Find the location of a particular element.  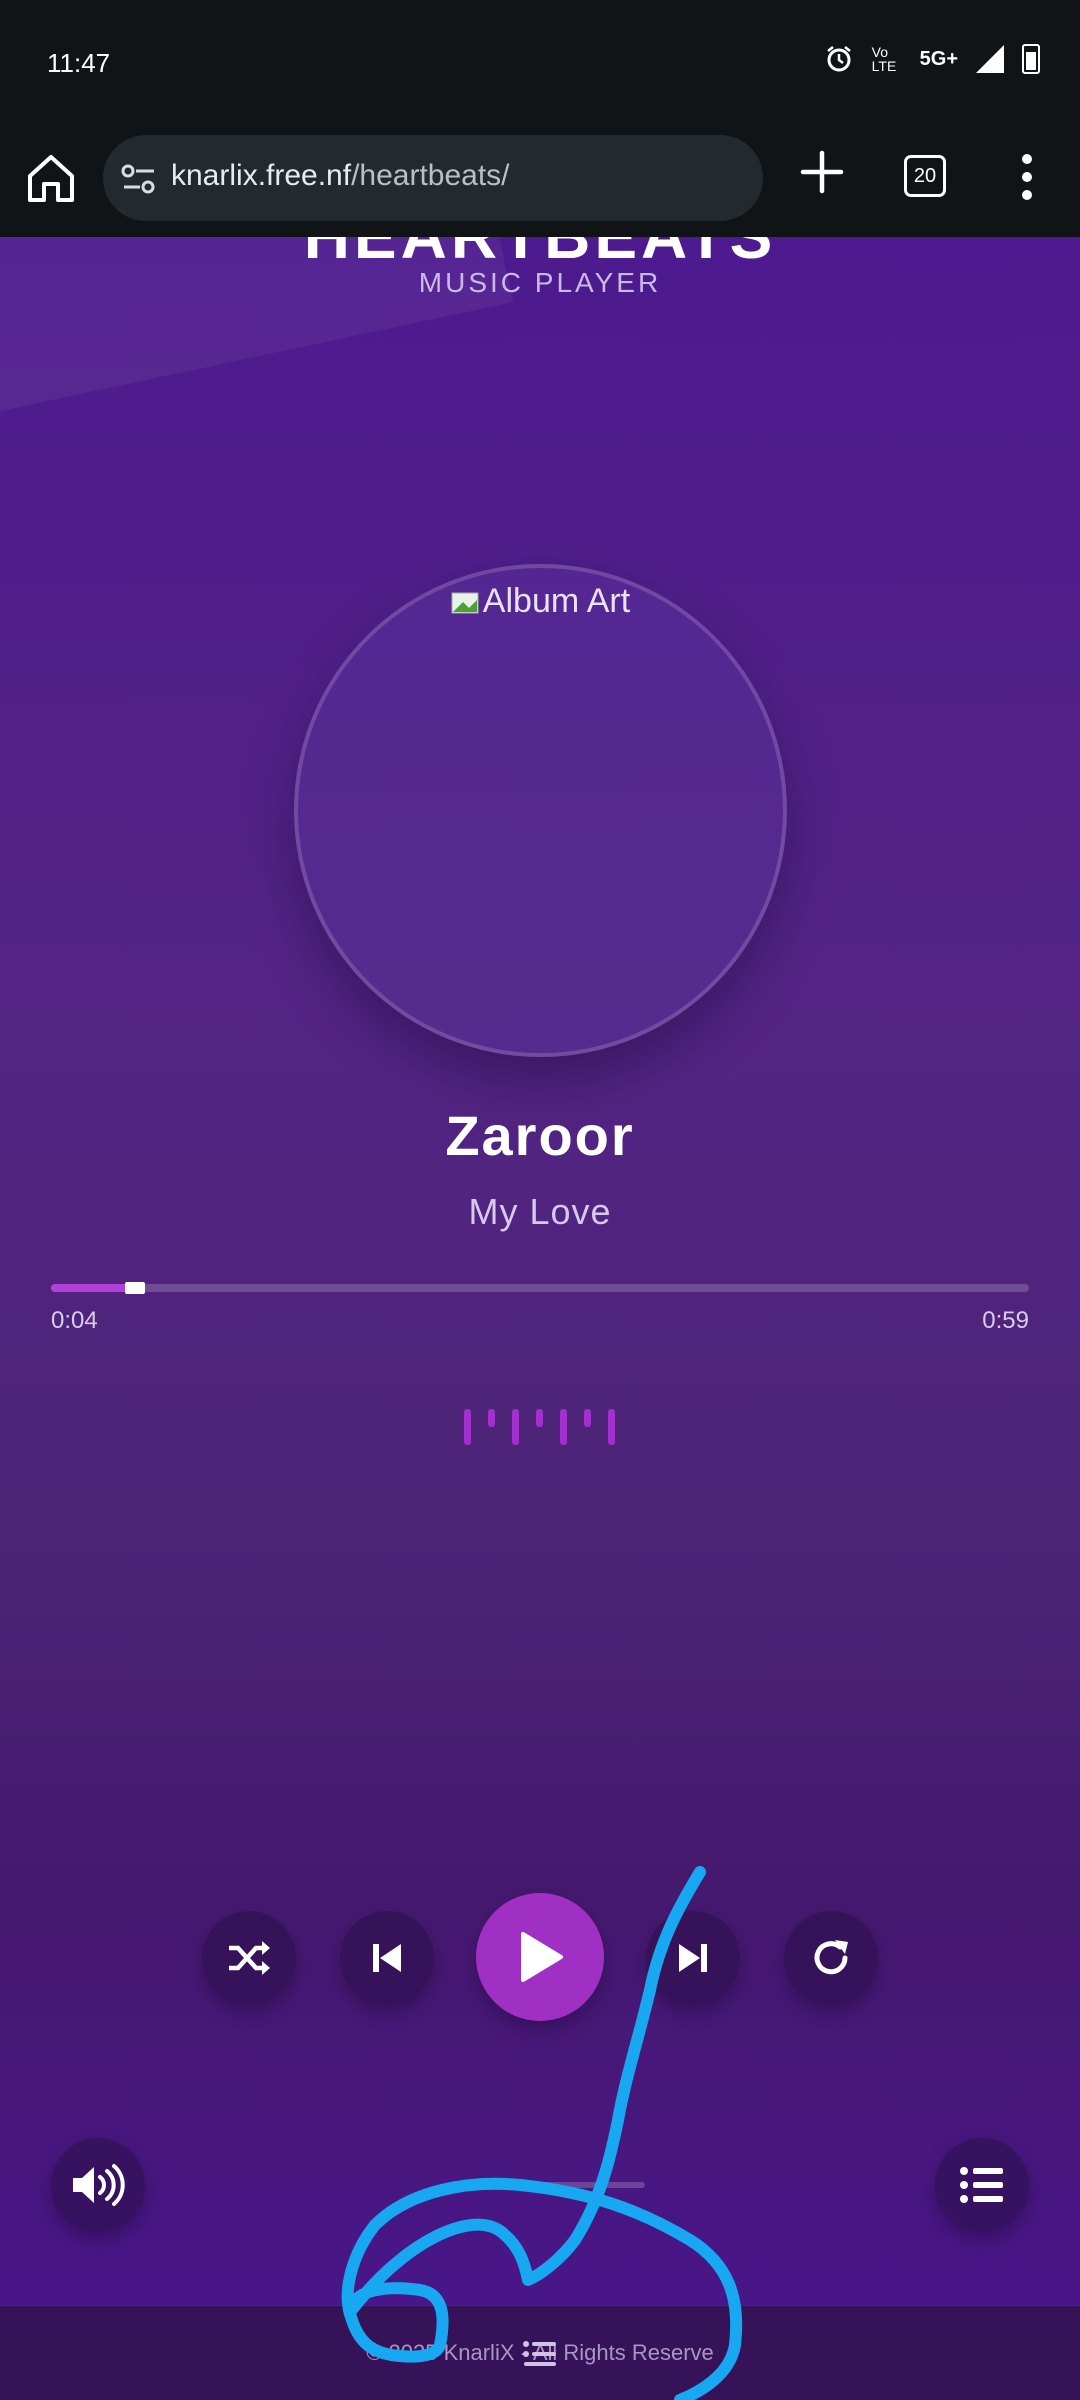

volume-button is located at coordinates (98, 2185).